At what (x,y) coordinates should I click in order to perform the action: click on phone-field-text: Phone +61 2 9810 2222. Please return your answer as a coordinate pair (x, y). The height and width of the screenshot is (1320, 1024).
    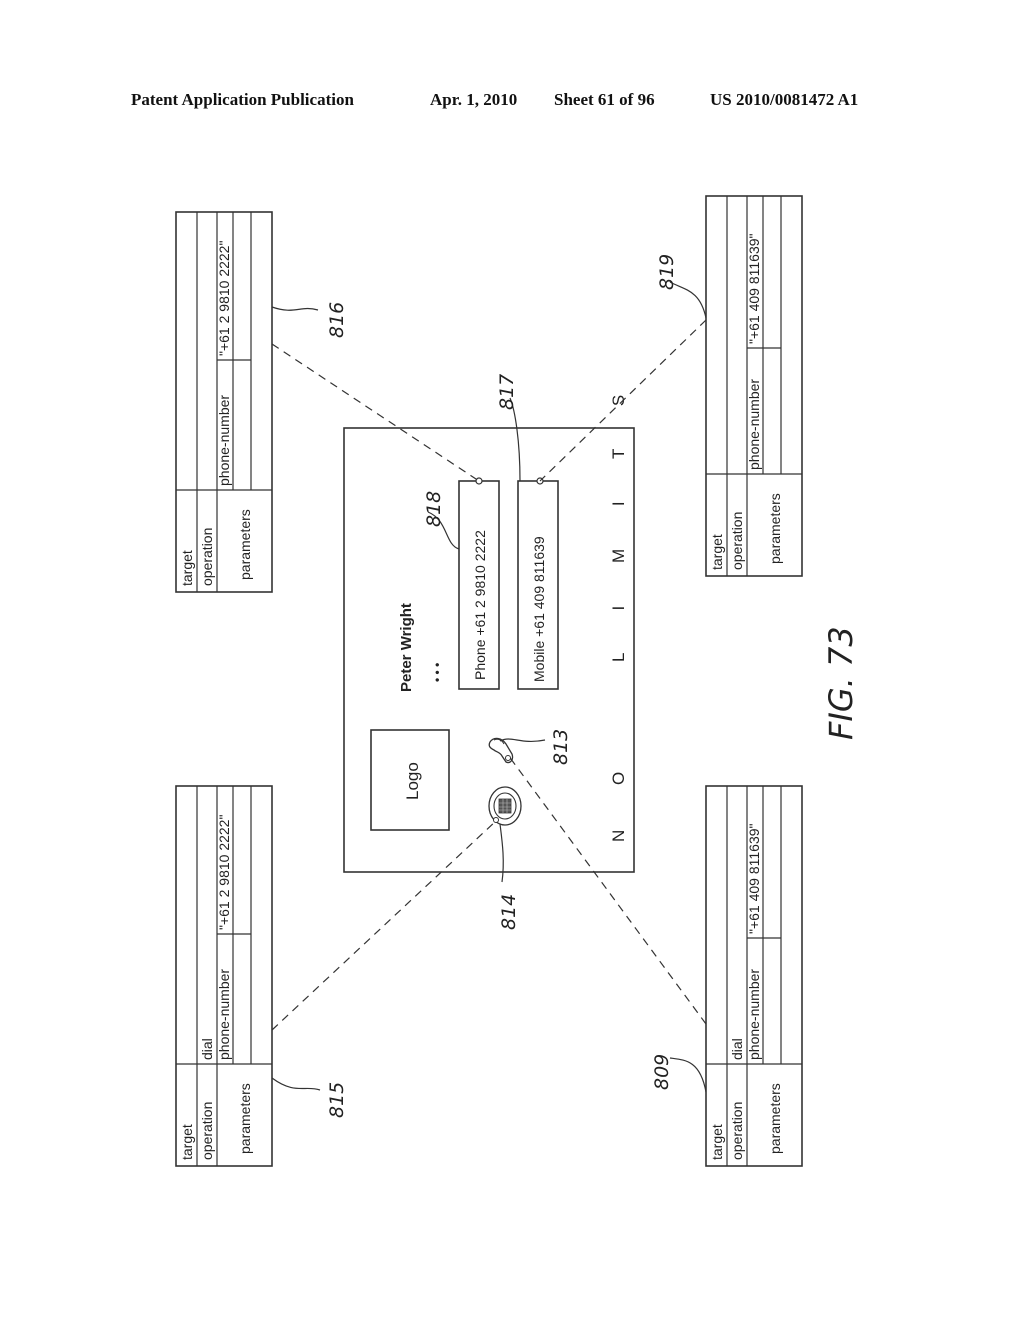
    Looking at the image, I should click on (480, 605).